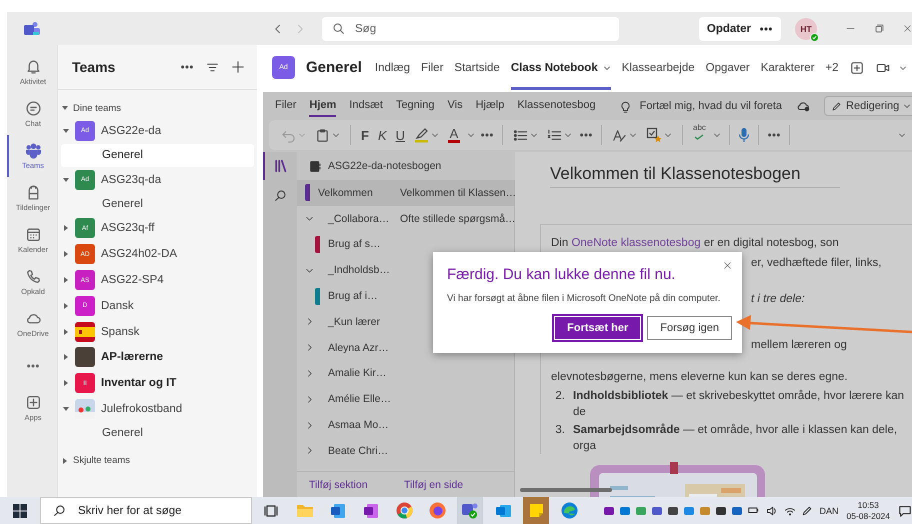  I want to click on bullet-list-icon, so click(520, 135).